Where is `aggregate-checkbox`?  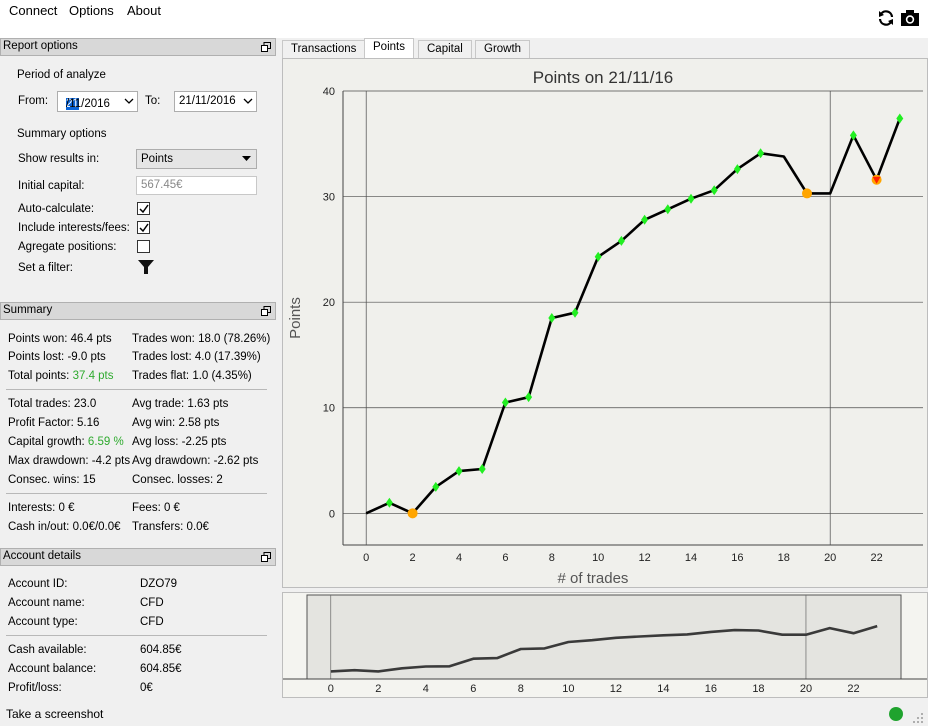 aggregate-checkbox is located at coordinates (143, 246).